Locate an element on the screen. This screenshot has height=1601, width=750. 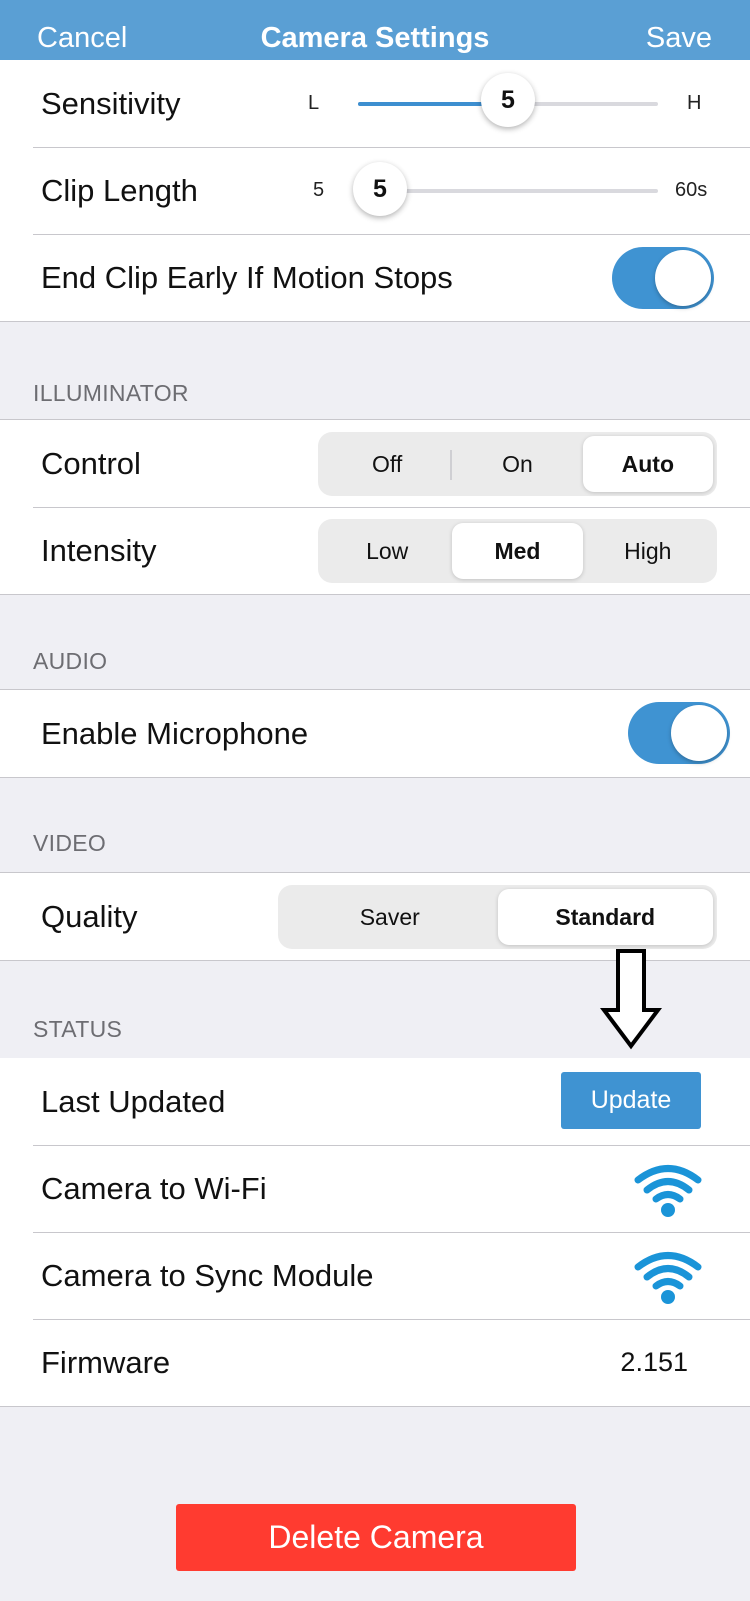
quality-segmented-control: Saver Standard is located at coordinates (497, 917).